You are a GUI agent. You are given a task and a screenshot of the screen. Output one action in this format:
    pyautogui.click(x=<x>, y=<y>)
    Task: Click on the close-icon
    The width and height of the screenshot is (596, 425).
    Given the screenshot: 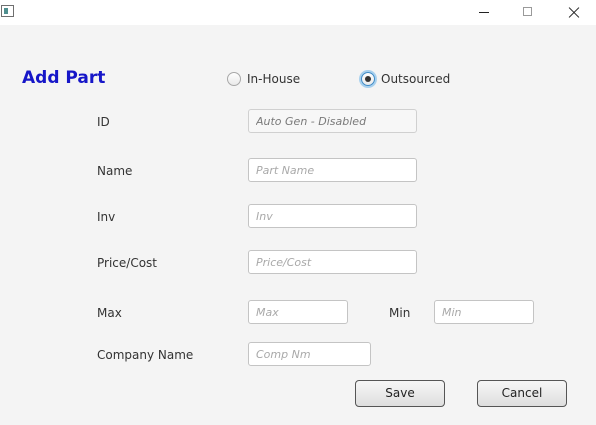 What is the action you would take?
    pyautogui.click(x=573, y=12)
    